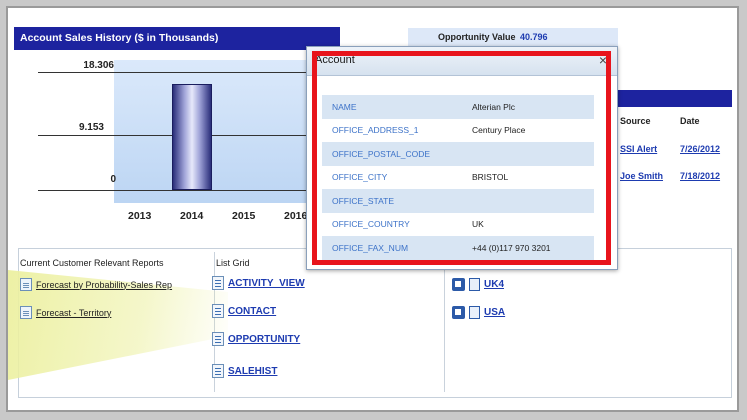 This screenshot has width=747, height=420. What do you see at coordinates (641, 176) in the screenshot?
I see `related-source-link: Joe Smith` at bounding box center [641, 176].